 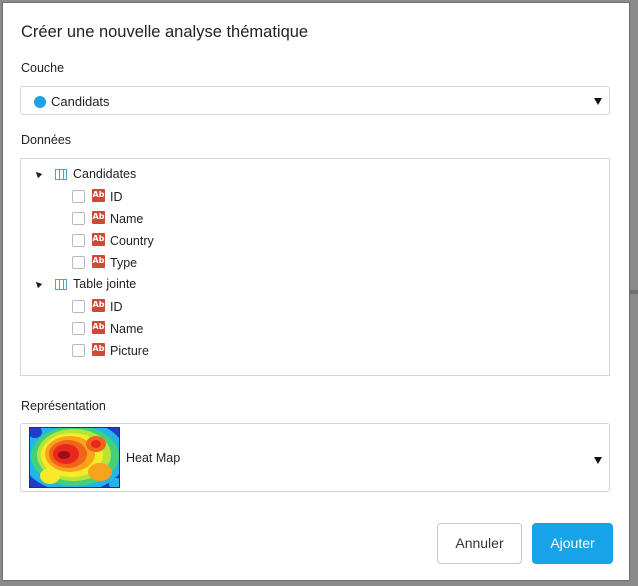 I want to click on background-shadow, so click(x=633, y=292).